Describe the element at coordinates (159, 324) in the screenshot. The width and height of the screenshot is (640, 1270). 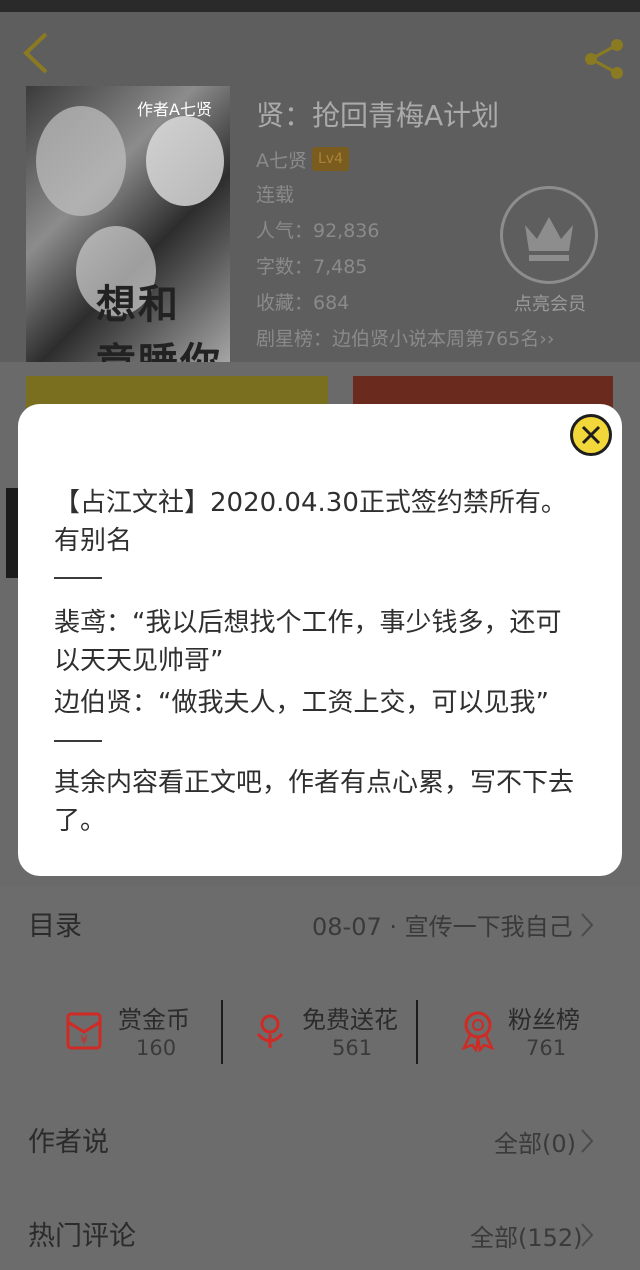
I see `cover-title: 想和 竟睡你` at that location.